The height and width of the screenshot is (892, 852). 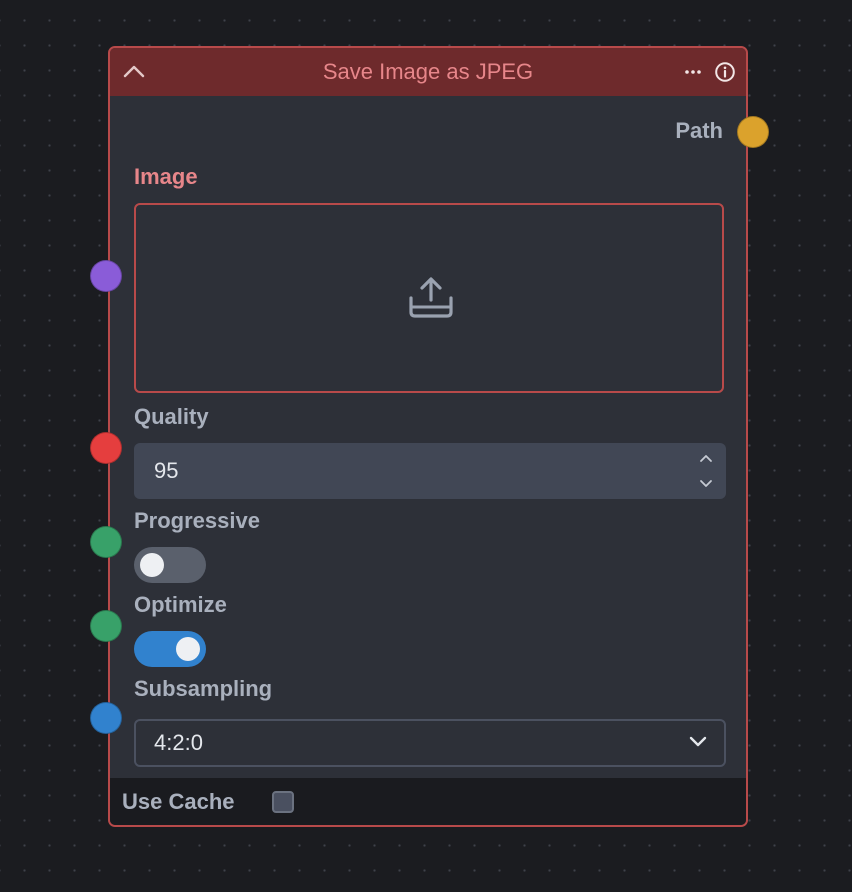 What do you see at coordinates (171, 416) in the screenshot?
I see `quality-label: Quality` at bounding box center [171, 416].